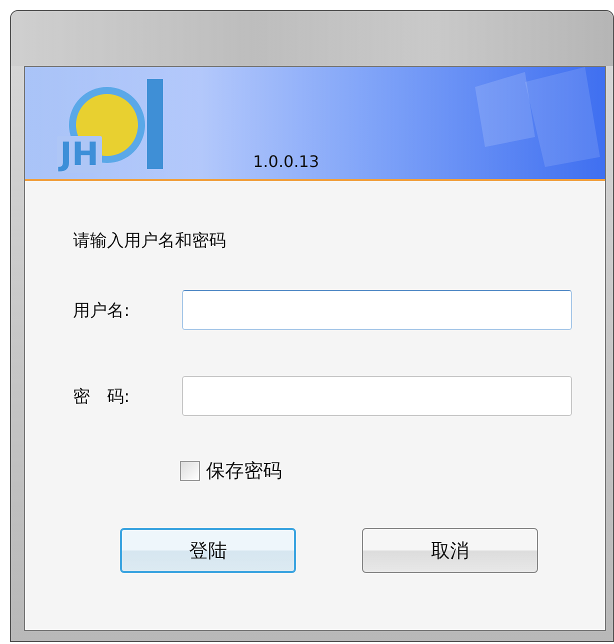 The width and height of the screenshot is (614, 644). I want to click on dialog-button: 取消, so click(450, 550).